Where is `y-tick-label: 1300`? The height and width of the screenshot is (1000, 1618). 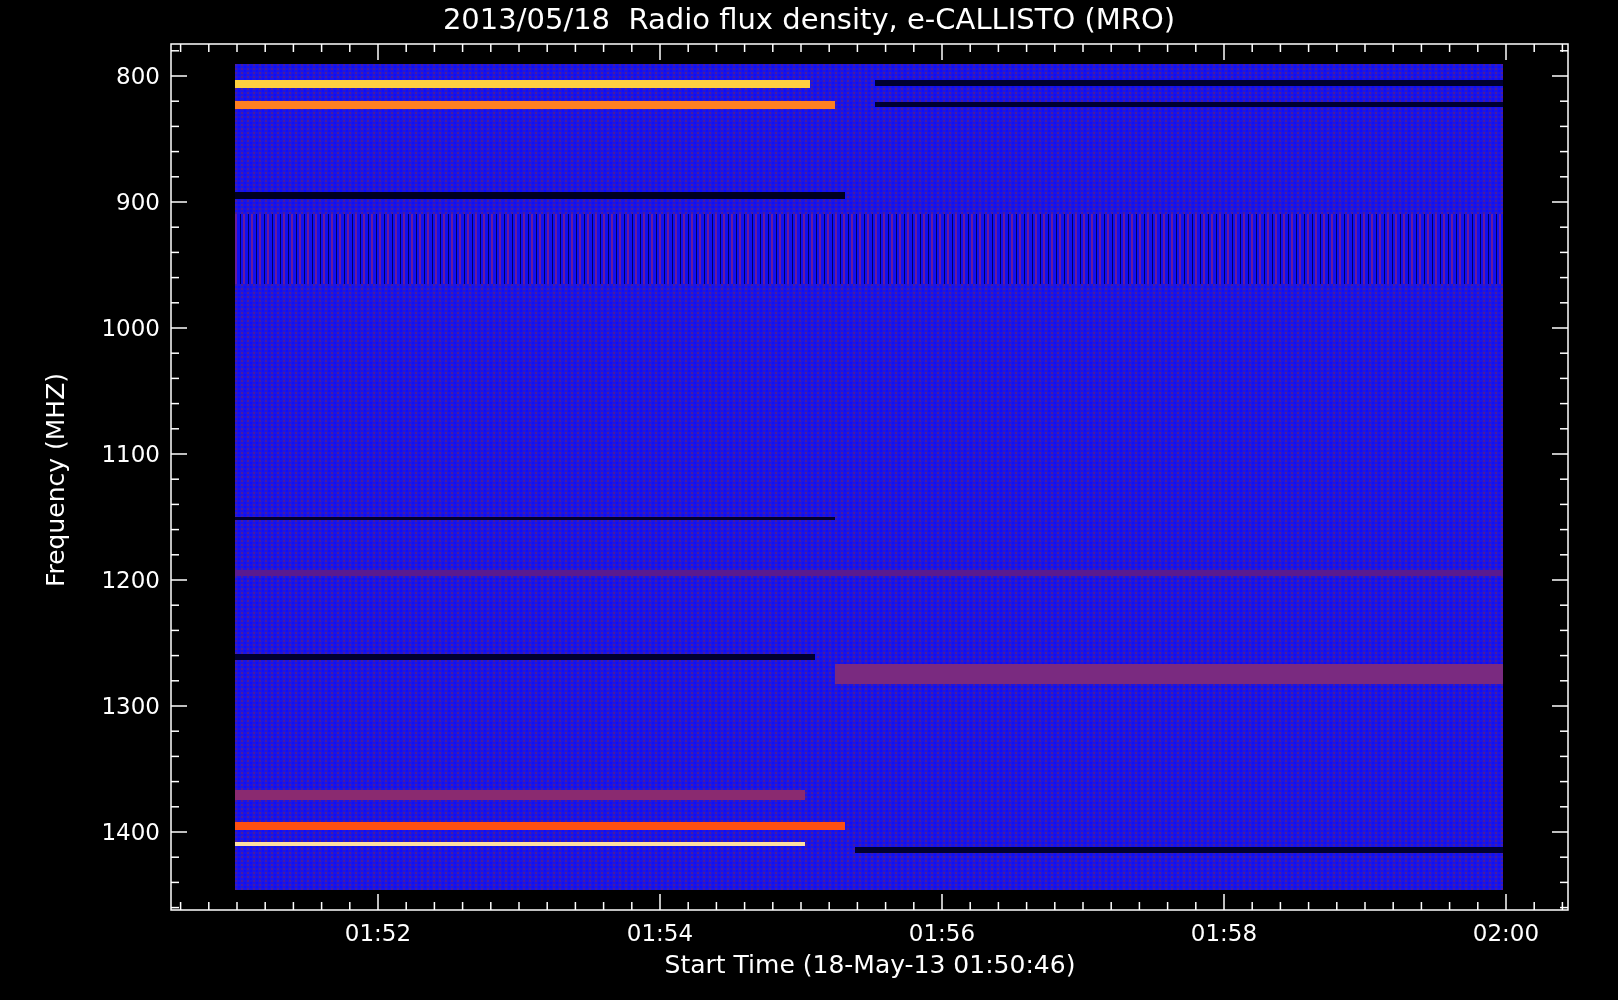
y-tick-label: 1300 is located at coordinates (130, 706).